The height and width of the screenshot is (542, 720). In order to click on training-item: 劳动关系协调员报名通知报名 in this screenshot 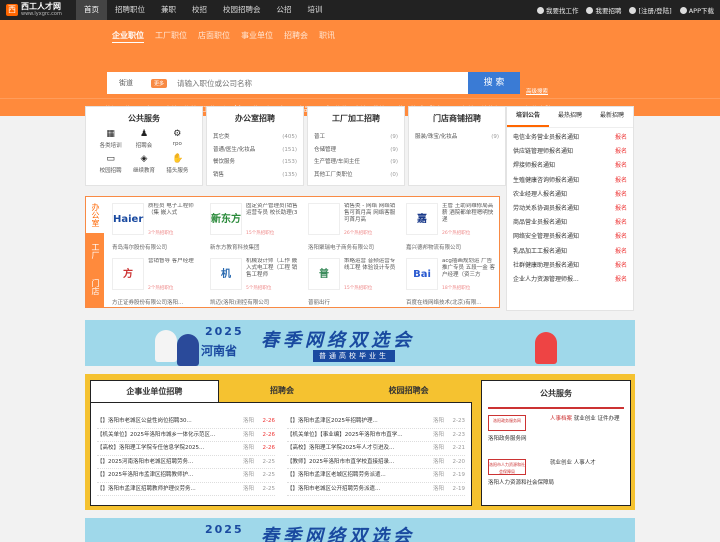, I will do `click(570, 209)`.